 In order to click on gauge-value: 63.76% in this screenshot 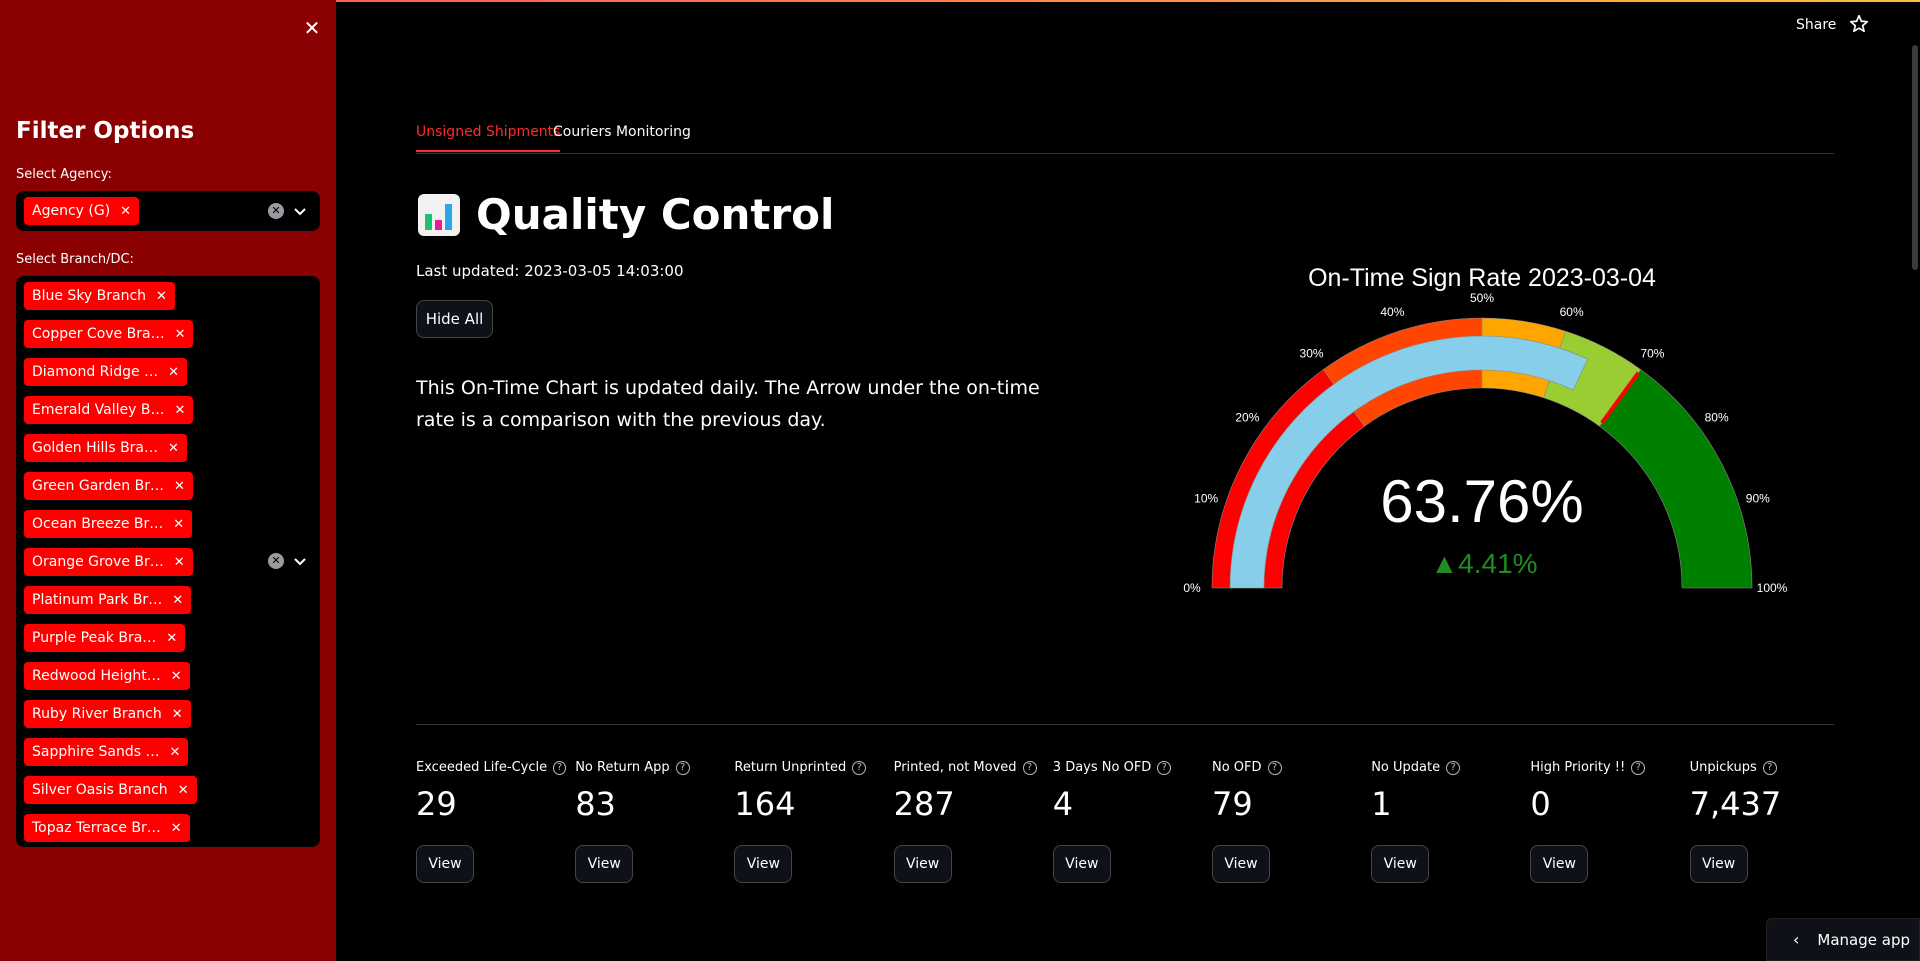, I will do `click(1482, 501)`.